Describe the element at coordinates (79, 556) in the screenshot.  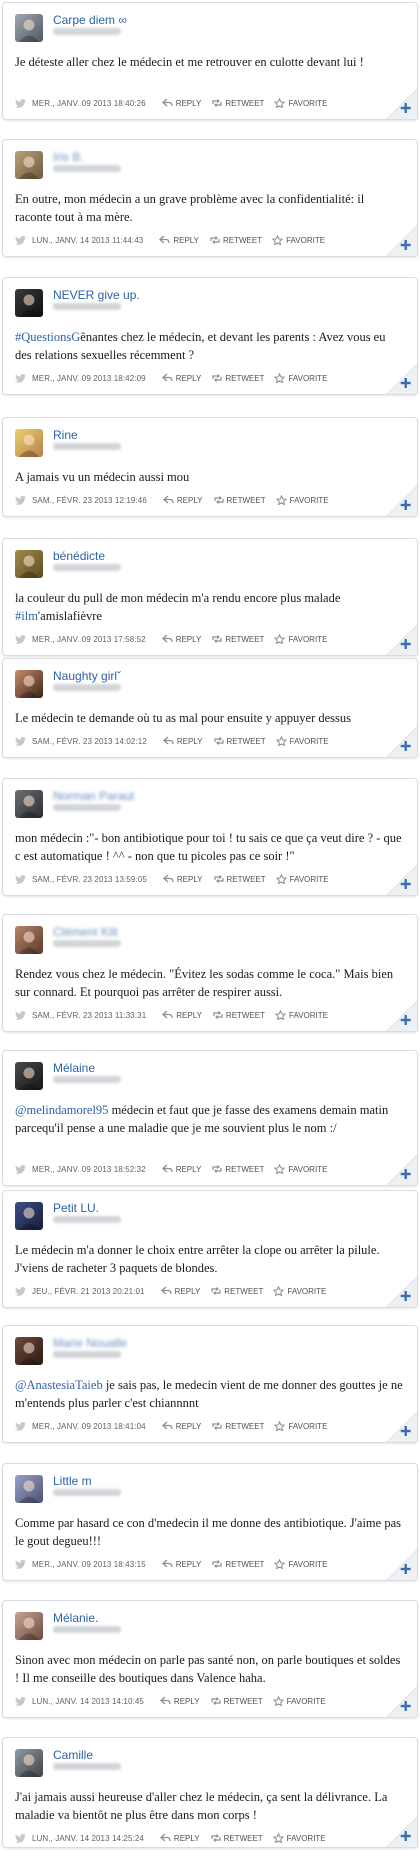
I see `user-name: bénédicte` at that location.